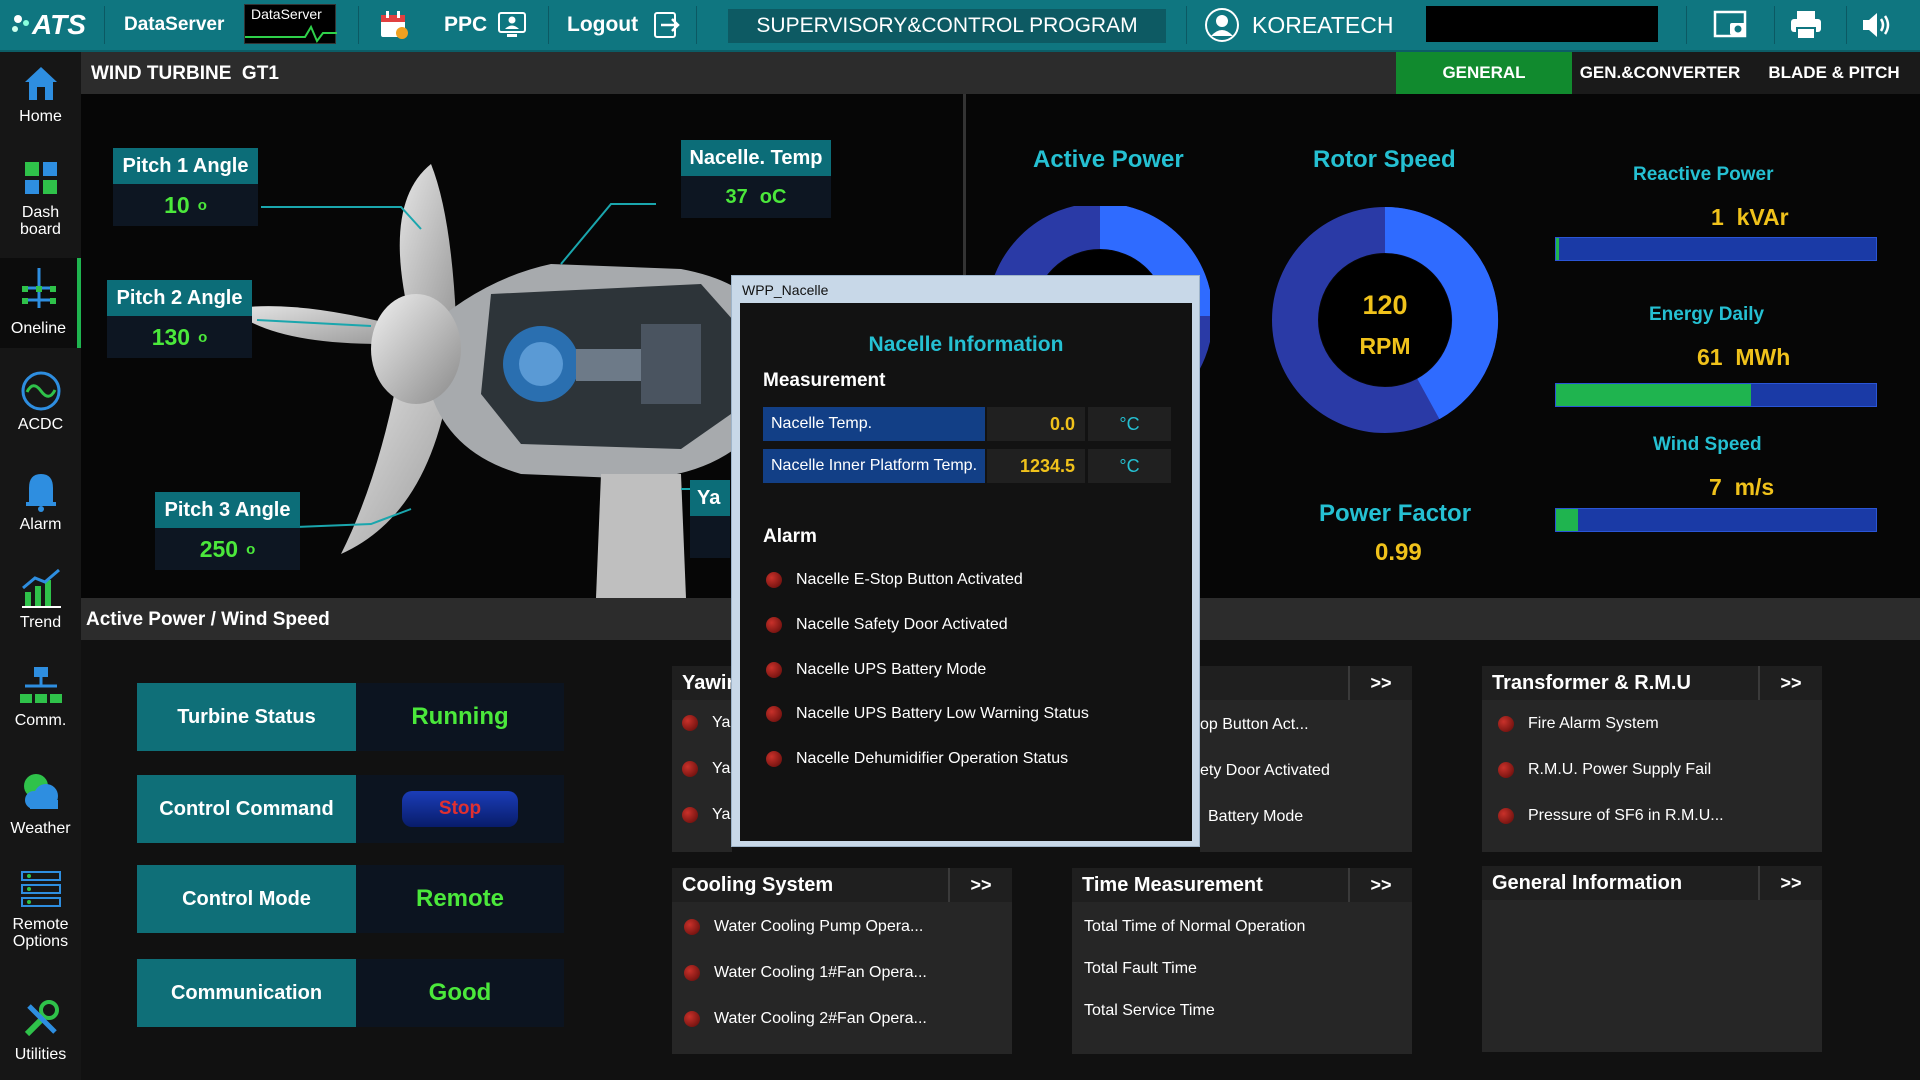 The image size is (1920, 1080). I want to click on printer-icon, so click(1806, 25).